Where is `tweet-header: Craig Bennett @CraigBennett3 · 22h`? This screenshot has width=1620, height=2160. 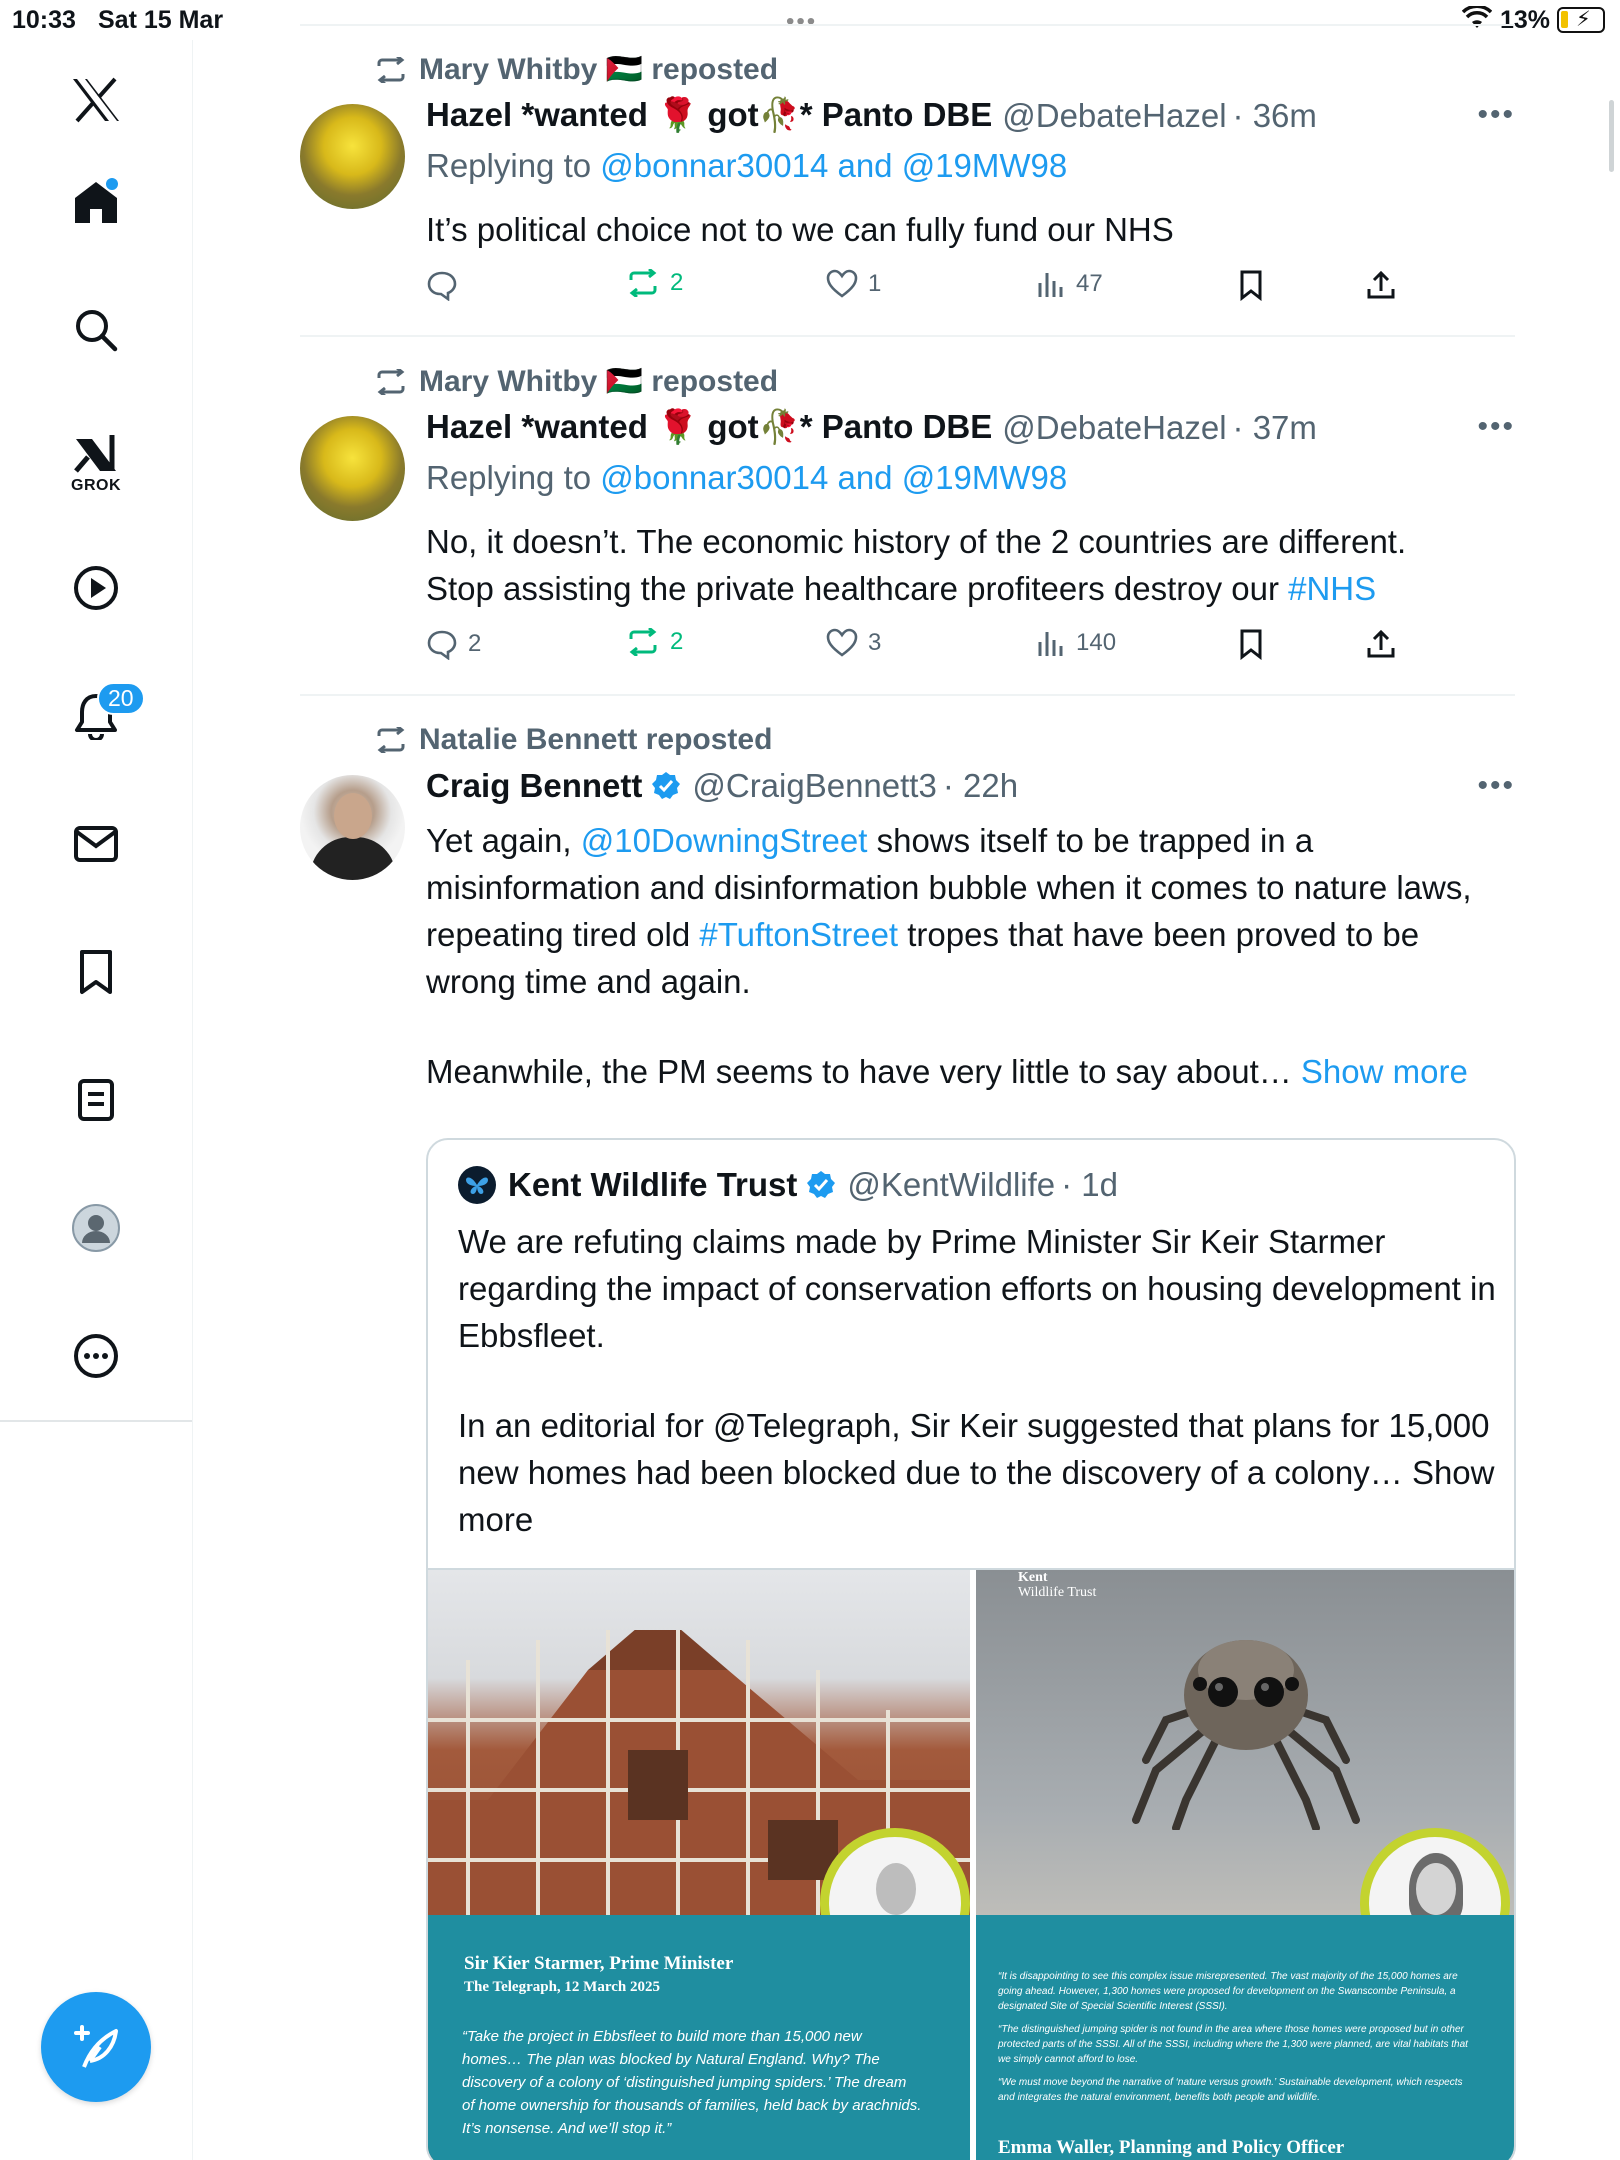
tweet-header: Craig Bennett @CraigBennett3 · 22h is located at coordinates (722, 786).